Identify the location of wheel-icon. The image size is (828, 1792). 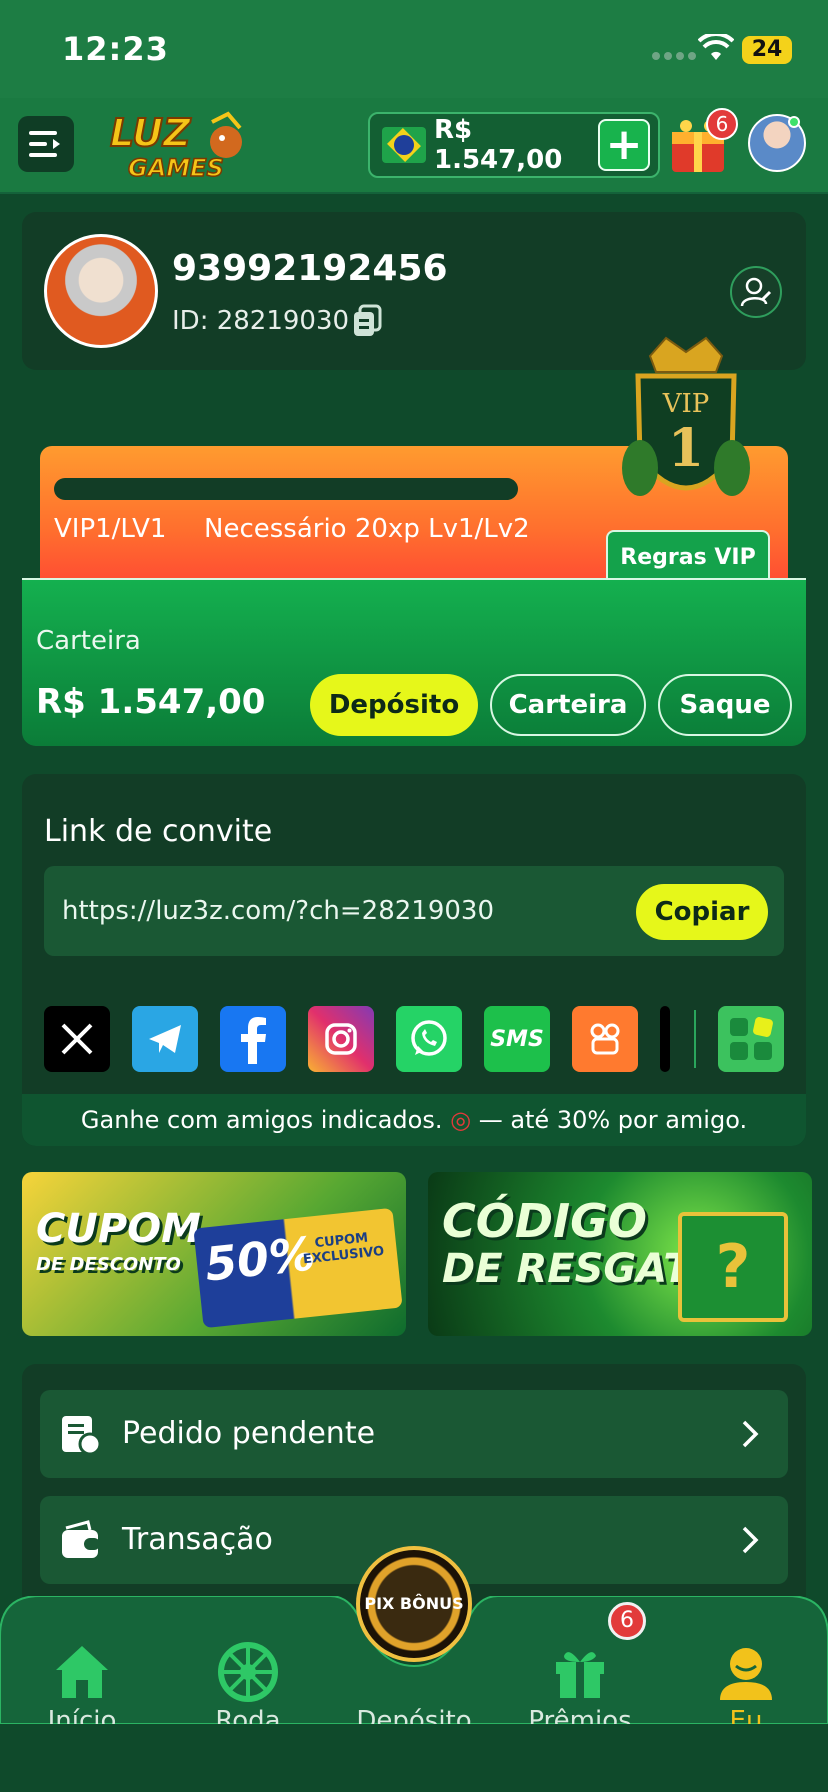
(248, 1672).